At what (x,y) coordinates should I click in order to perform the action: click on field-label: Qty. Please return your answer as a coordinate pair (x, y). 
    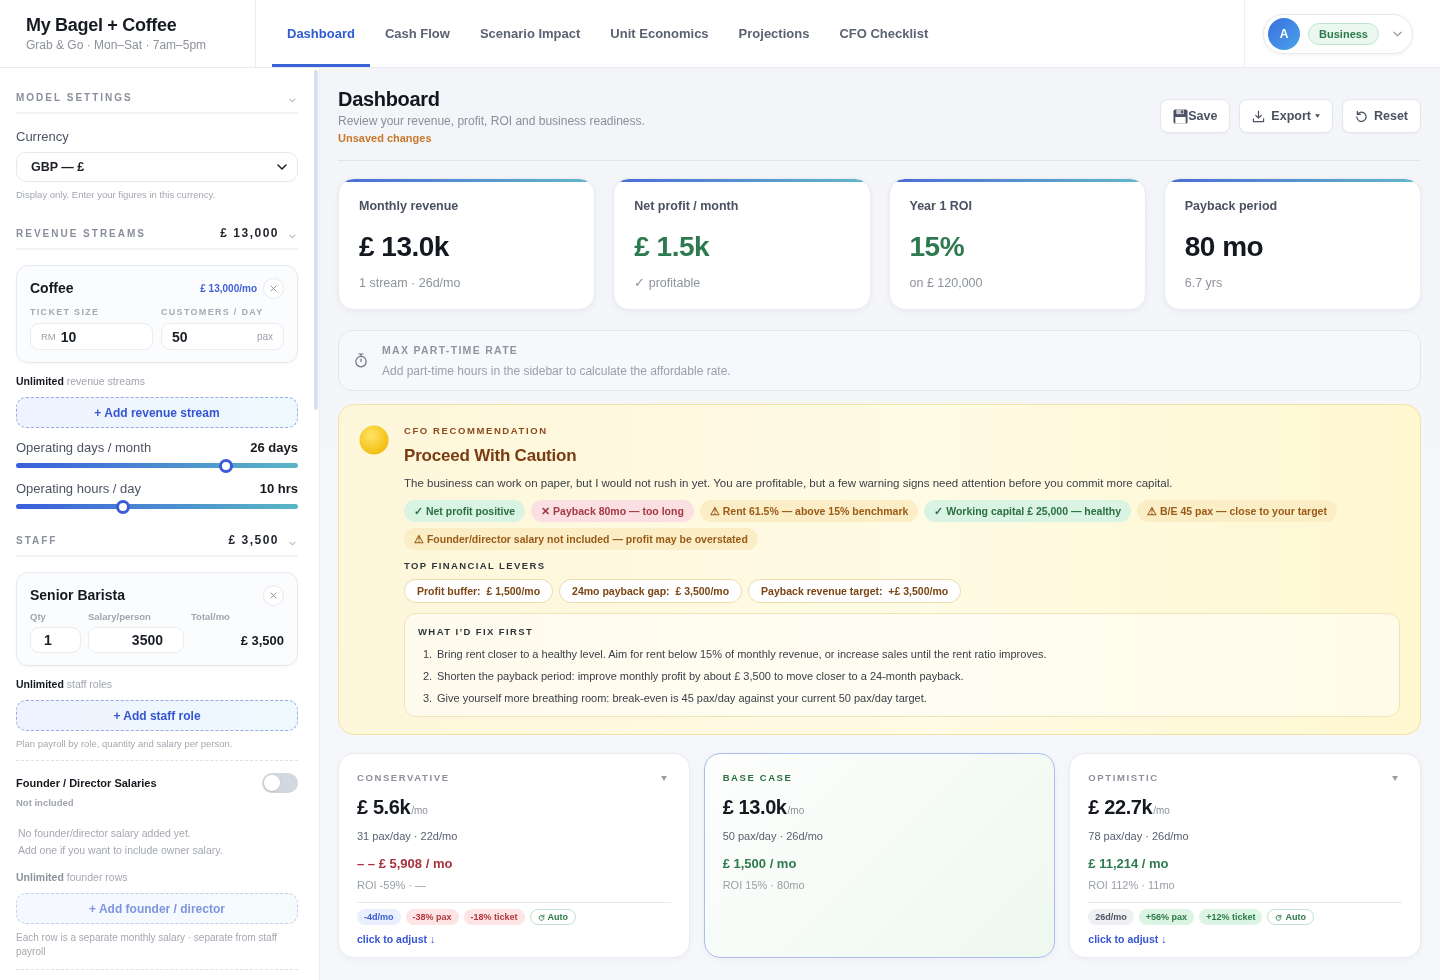
    Looking at the image, I should click on (38, 617).